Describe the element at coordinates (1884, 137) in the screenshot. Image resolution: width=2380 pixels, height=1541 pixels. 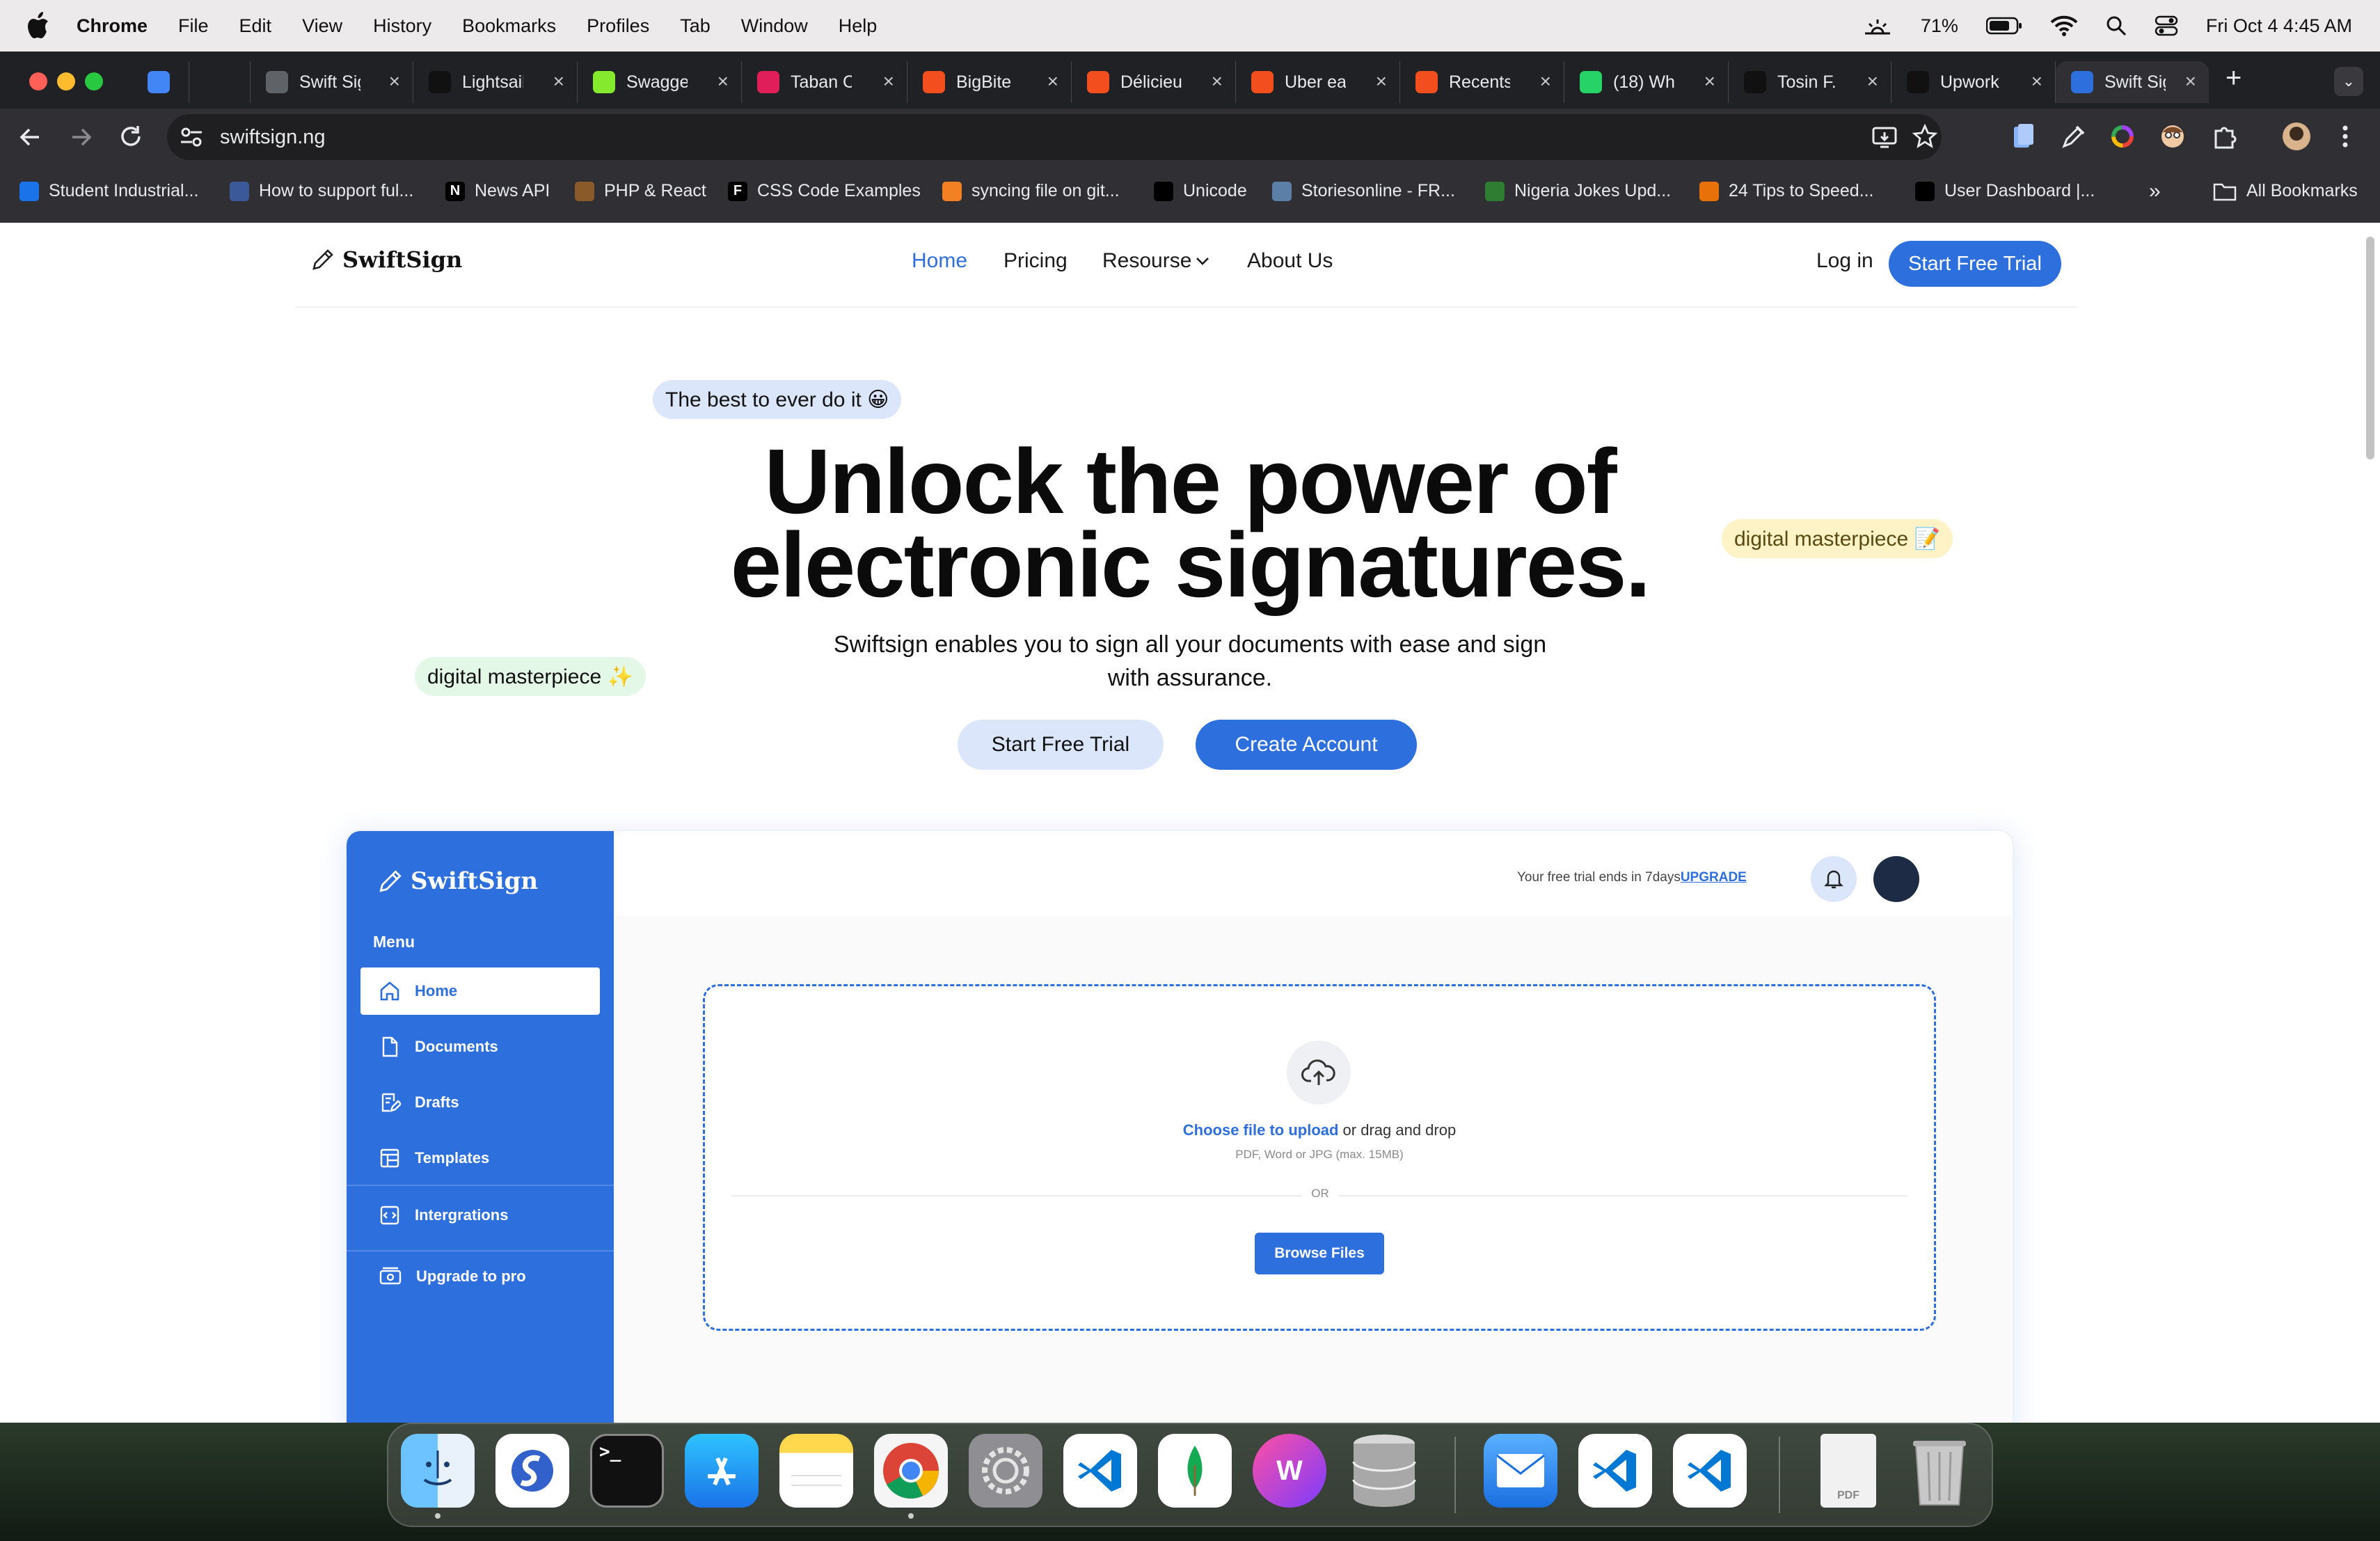
I see `install-app-icon` at that location.